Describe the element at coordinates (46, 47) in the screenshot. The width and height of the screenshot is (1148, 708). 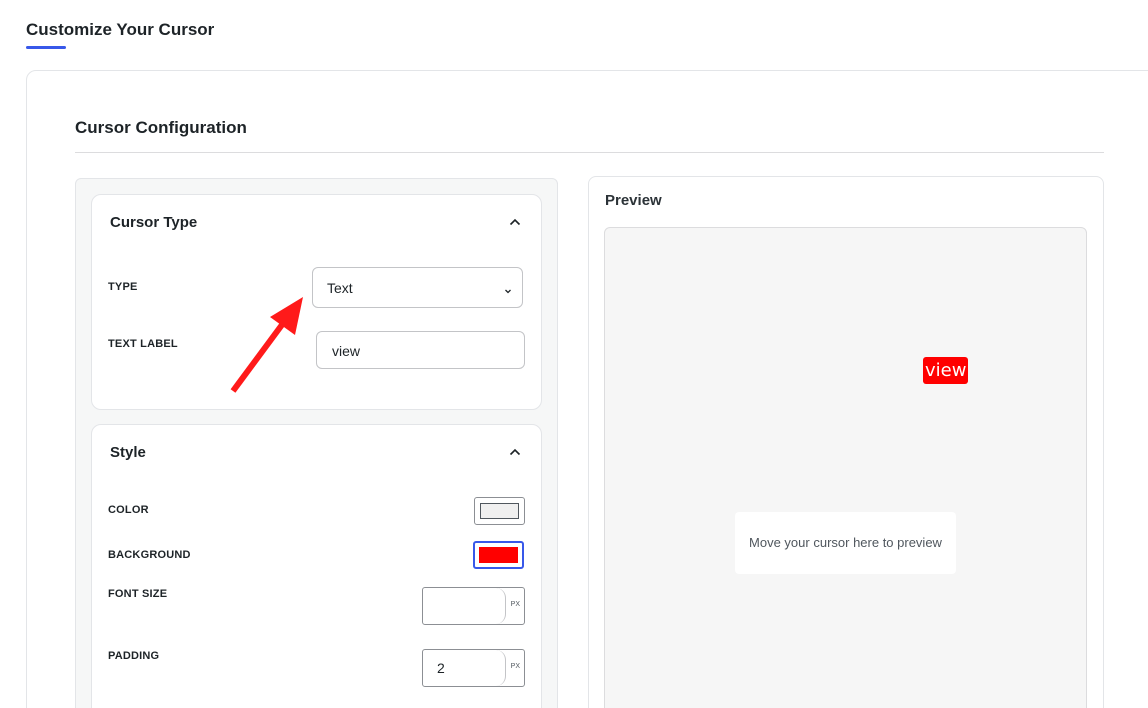
I see `page-title-underline` at that location.